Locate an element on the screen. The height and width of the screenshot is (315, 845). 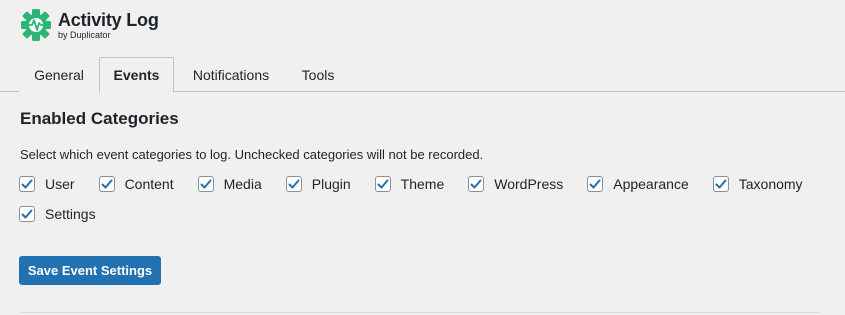
category-plugin: Plugin is located at coordinates (318, 184).